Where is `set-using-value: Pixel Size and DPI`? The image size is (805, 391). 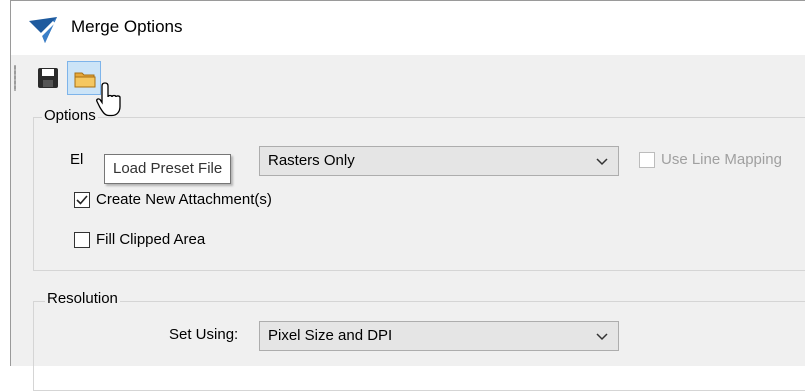 set-using-value: Pixel Size and DPI is located at coordinates (330, 335).